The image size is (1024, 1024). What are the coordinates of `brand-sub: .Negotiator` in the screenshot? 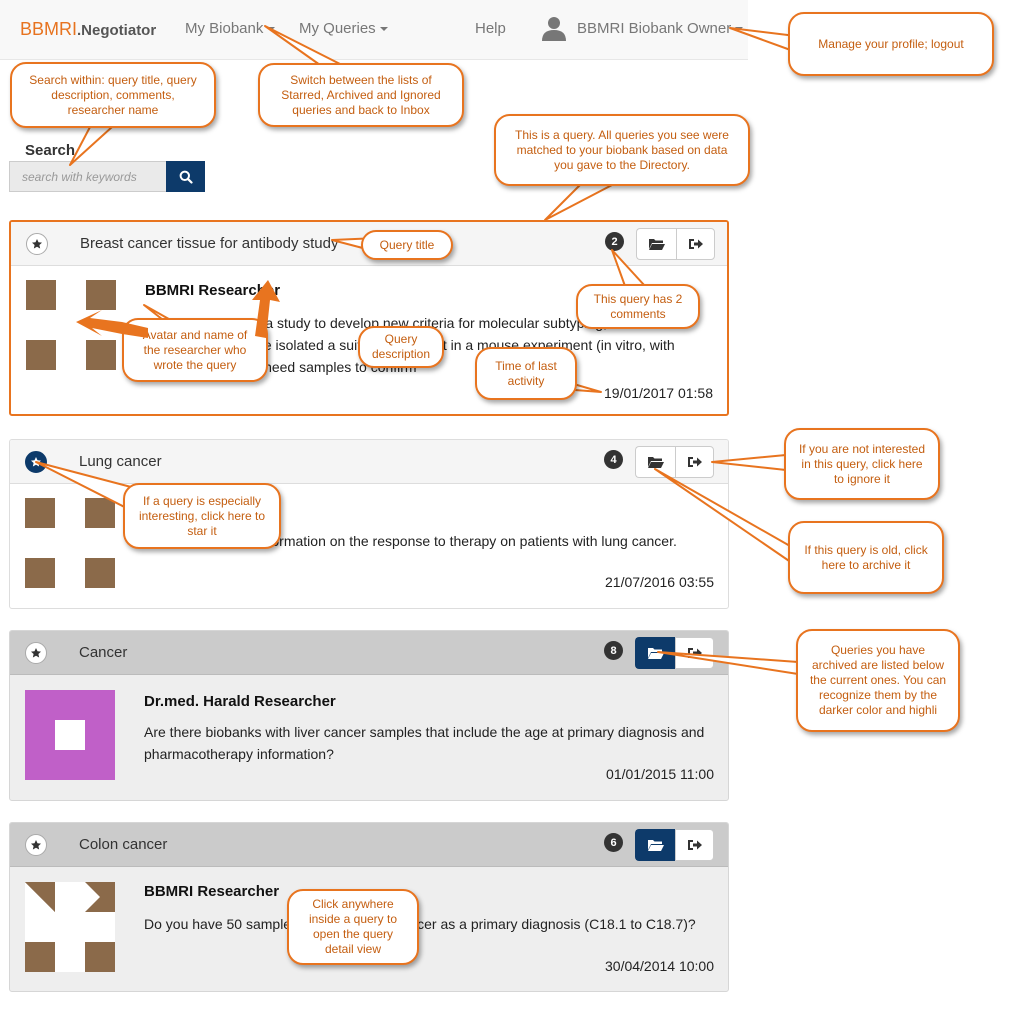 It's located at (117, 30).